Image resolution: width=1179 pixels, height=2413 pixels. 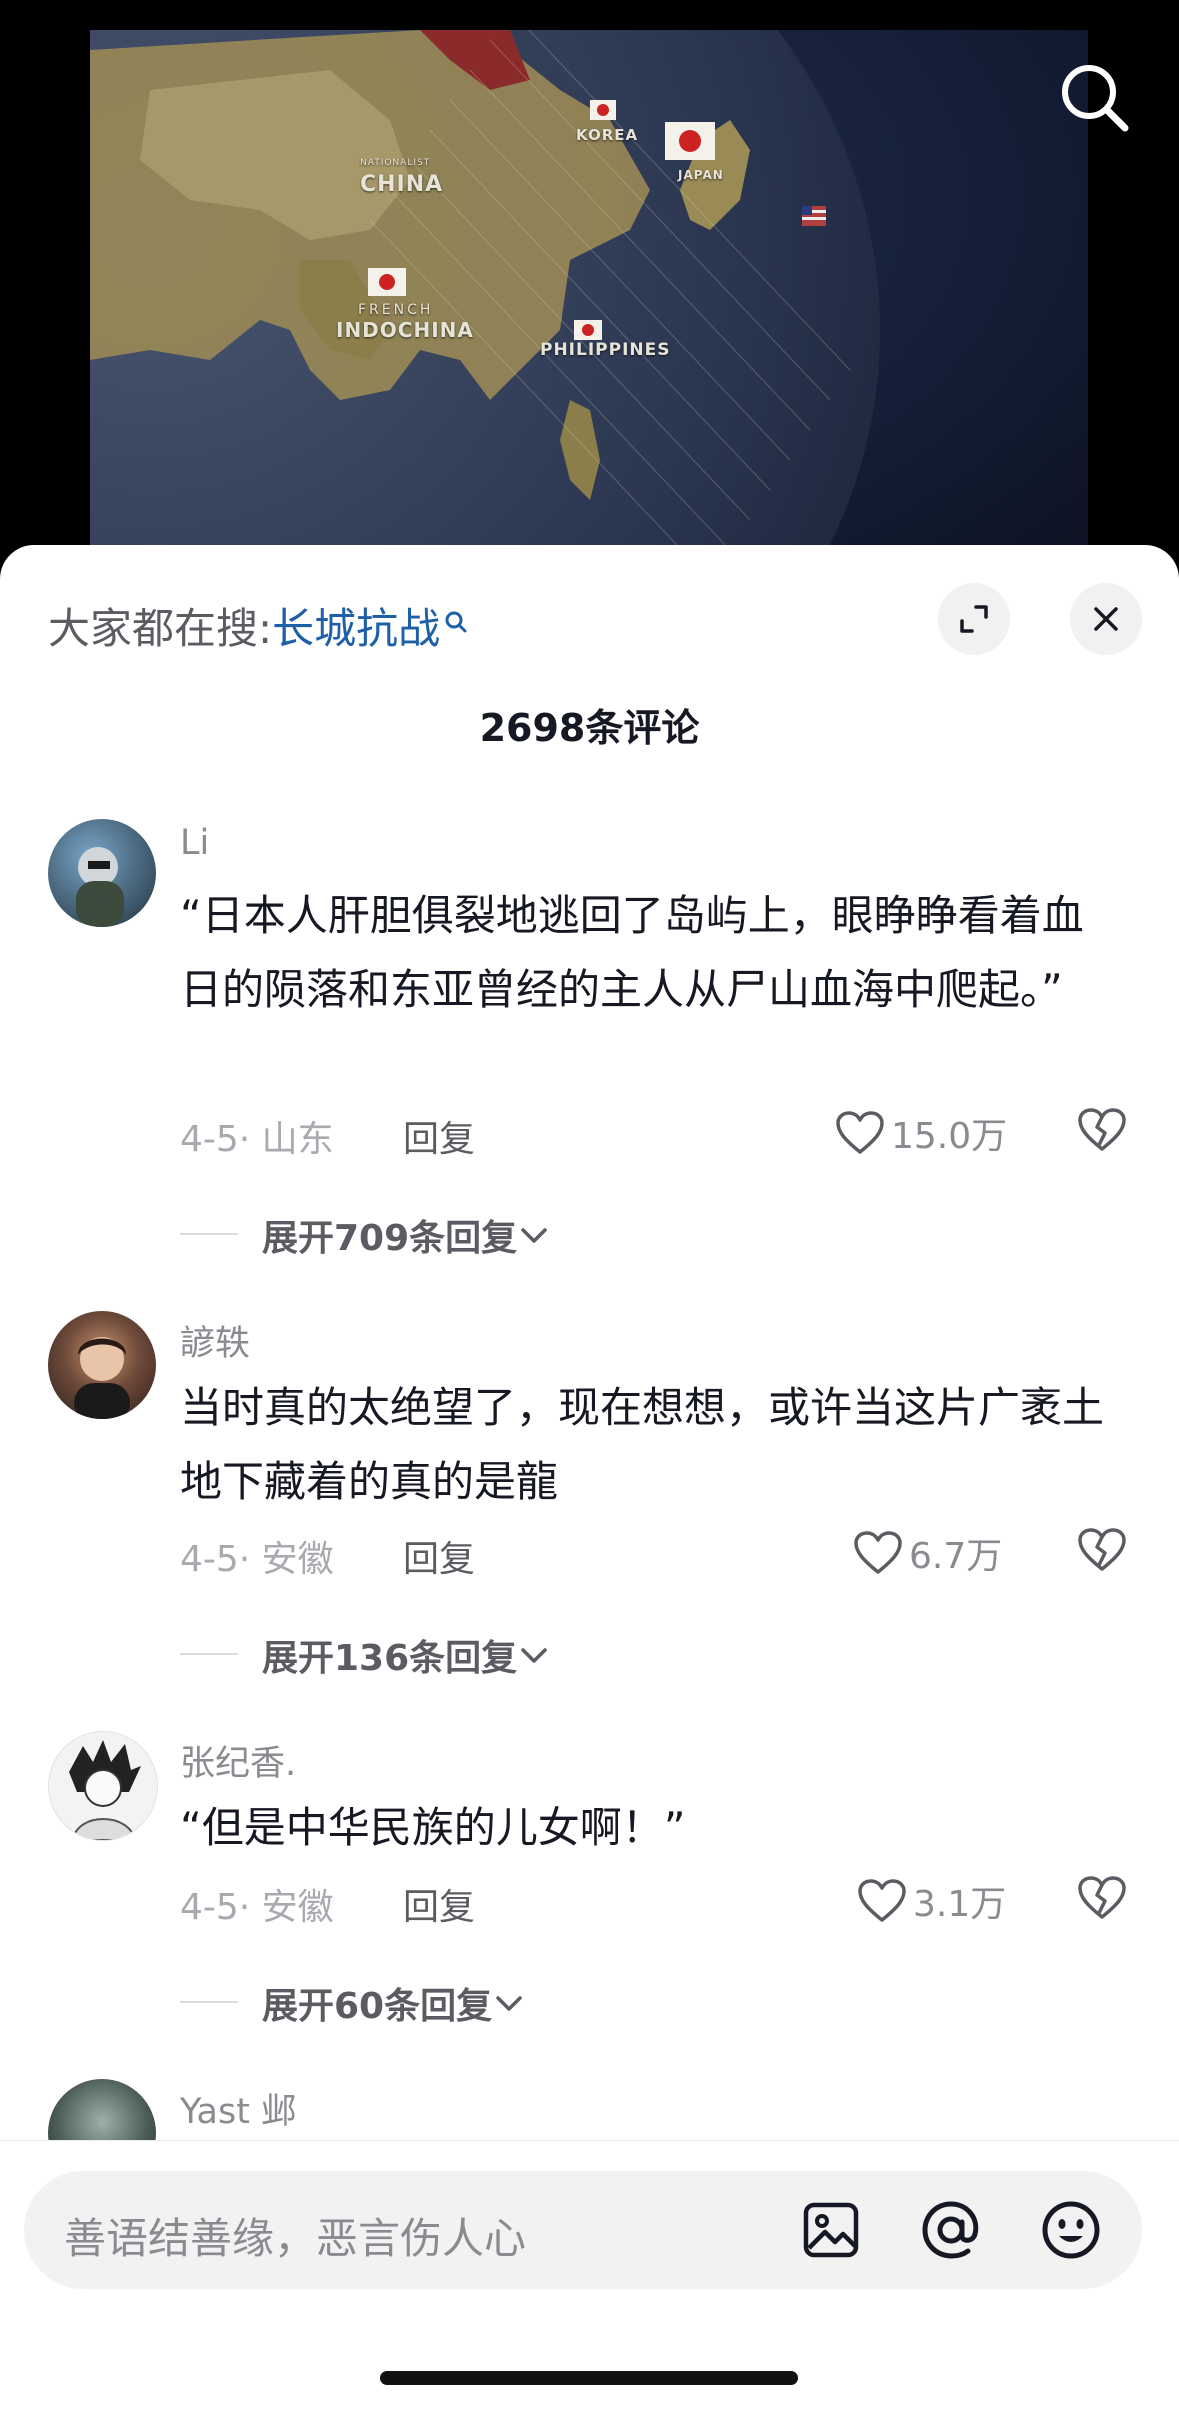 I want to click on comment-author: 张纪香., so click(x=238, y=1760).